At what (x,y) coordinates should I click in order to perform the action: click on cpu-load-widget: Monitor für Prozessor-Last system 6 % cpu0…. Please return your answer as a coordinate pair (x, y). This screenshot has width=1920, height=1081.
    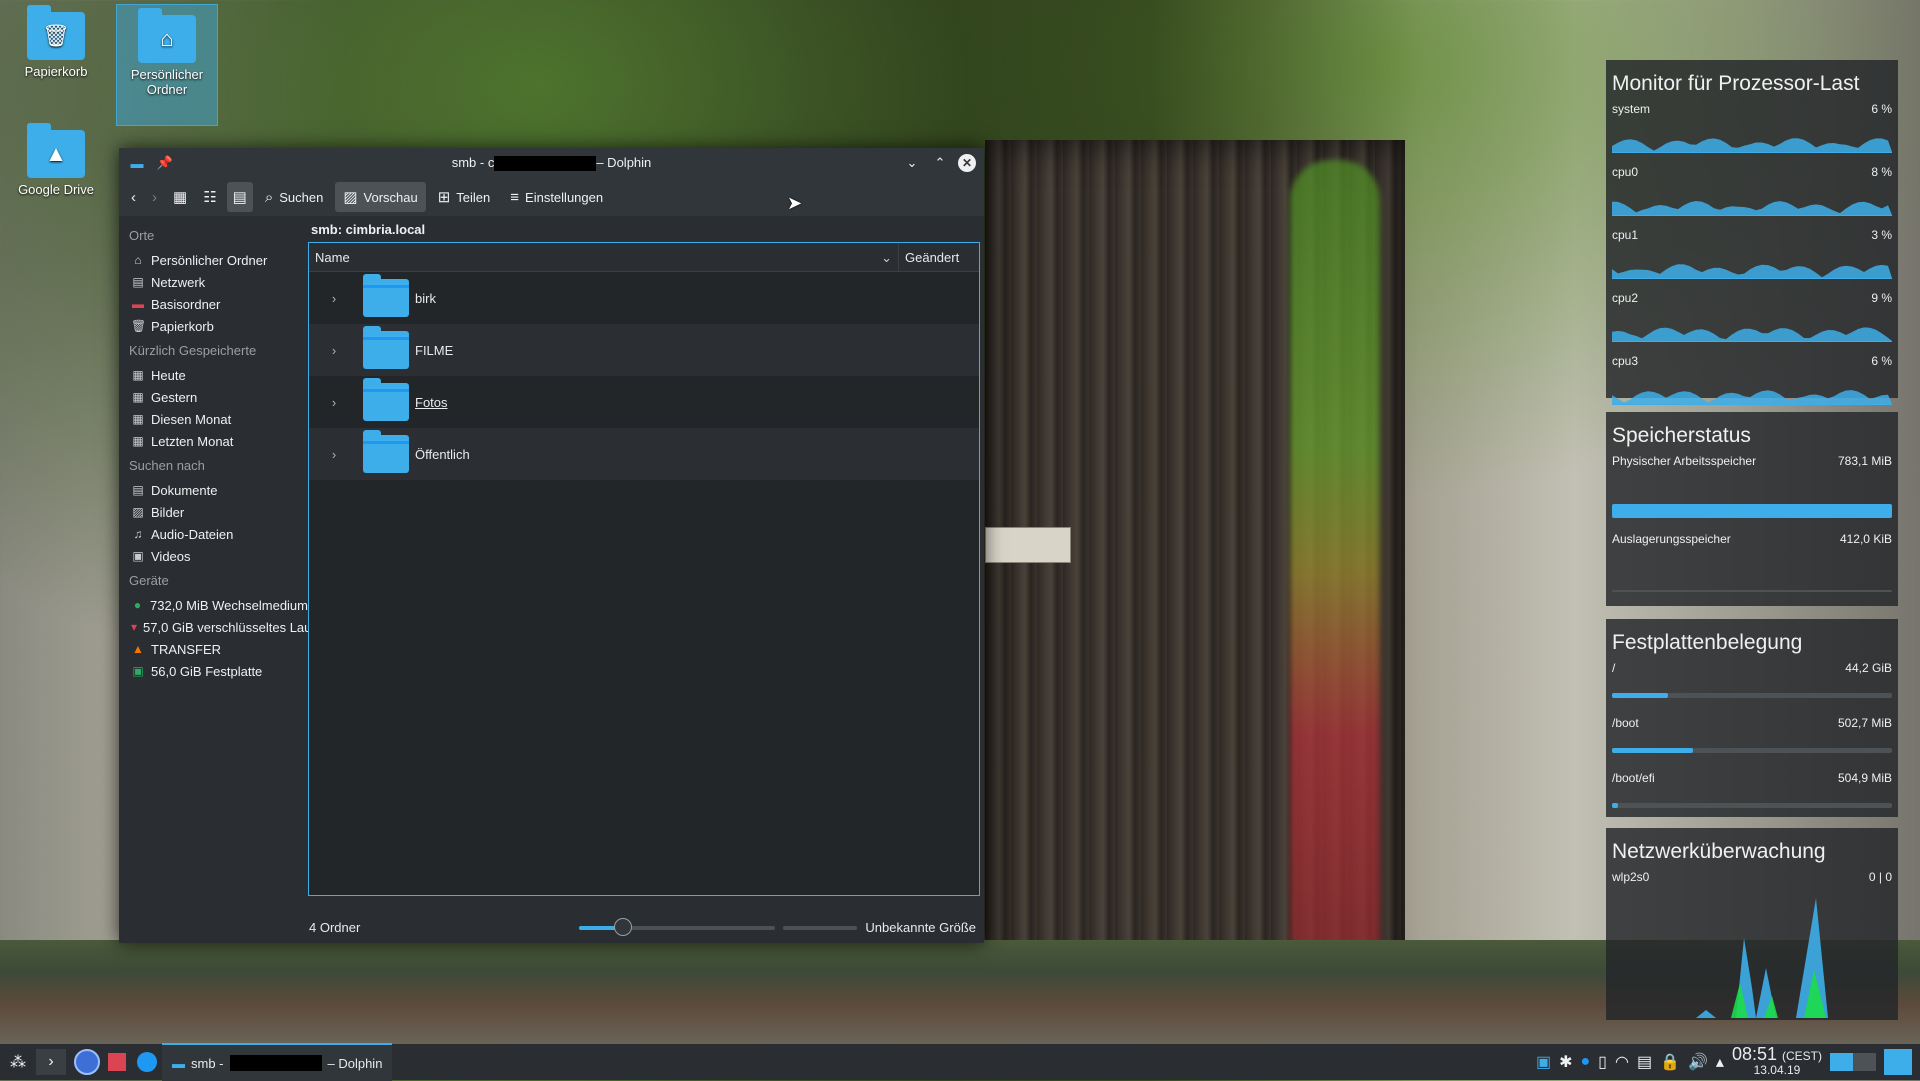
    Looking at the image, I should click on (1752, 232).